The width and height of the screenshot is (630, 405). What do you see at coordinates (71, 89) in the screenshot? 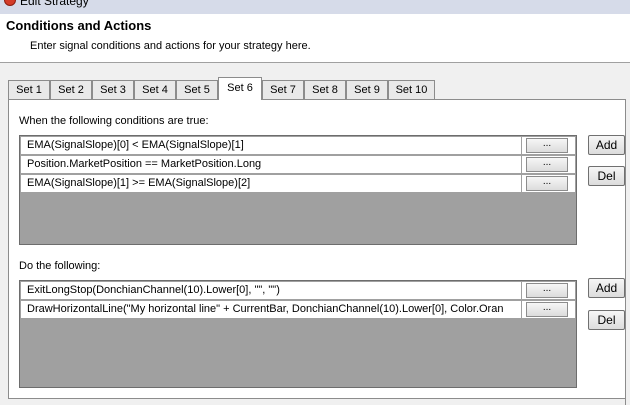
I see `tab-set-2: Set 2` at bounding box center [71, 89].